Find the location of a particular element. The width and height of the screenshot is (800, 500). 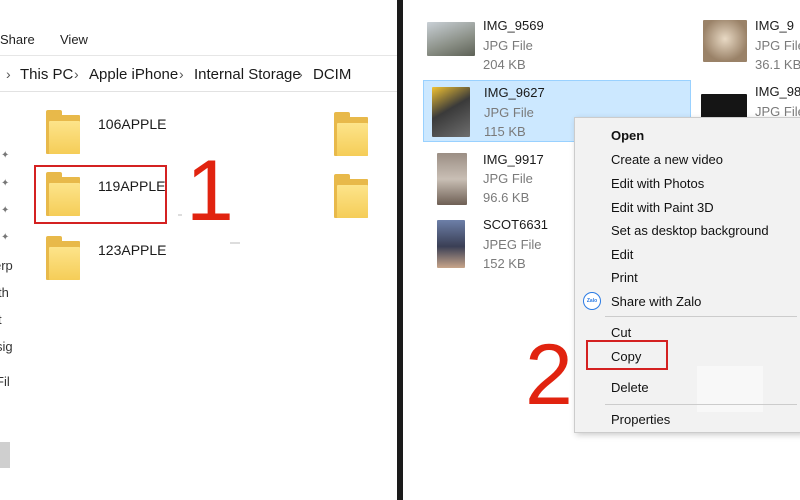

scrollbar is located at coordinates (5, 455).